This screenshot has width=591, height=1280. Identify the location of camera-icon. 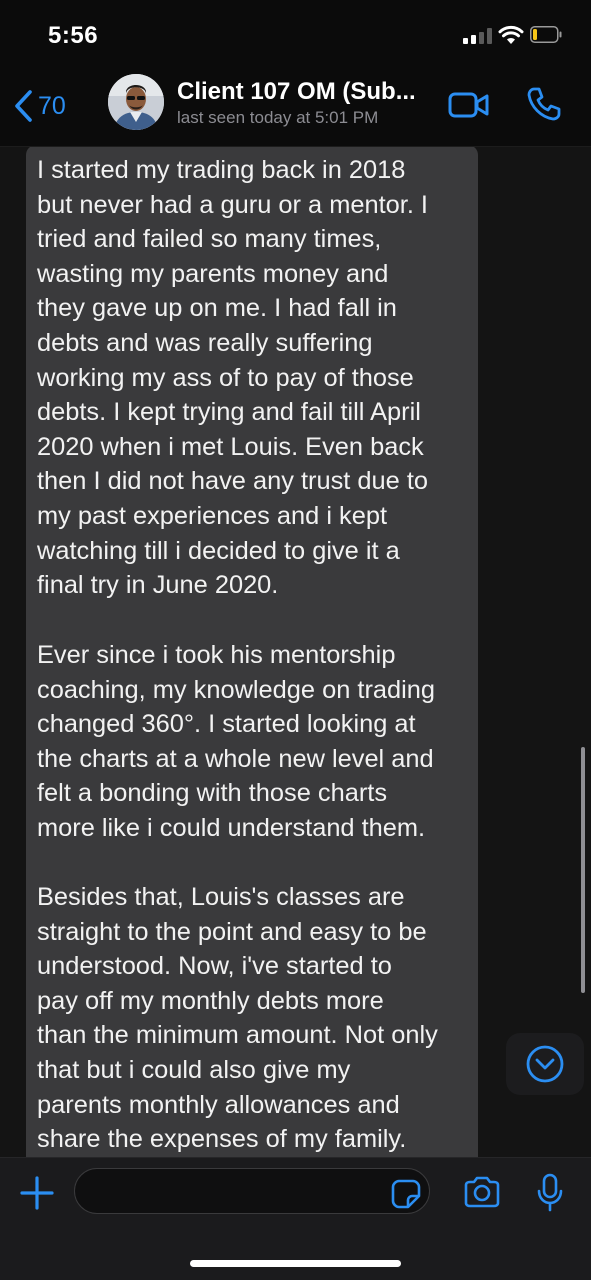
(482, 1192).